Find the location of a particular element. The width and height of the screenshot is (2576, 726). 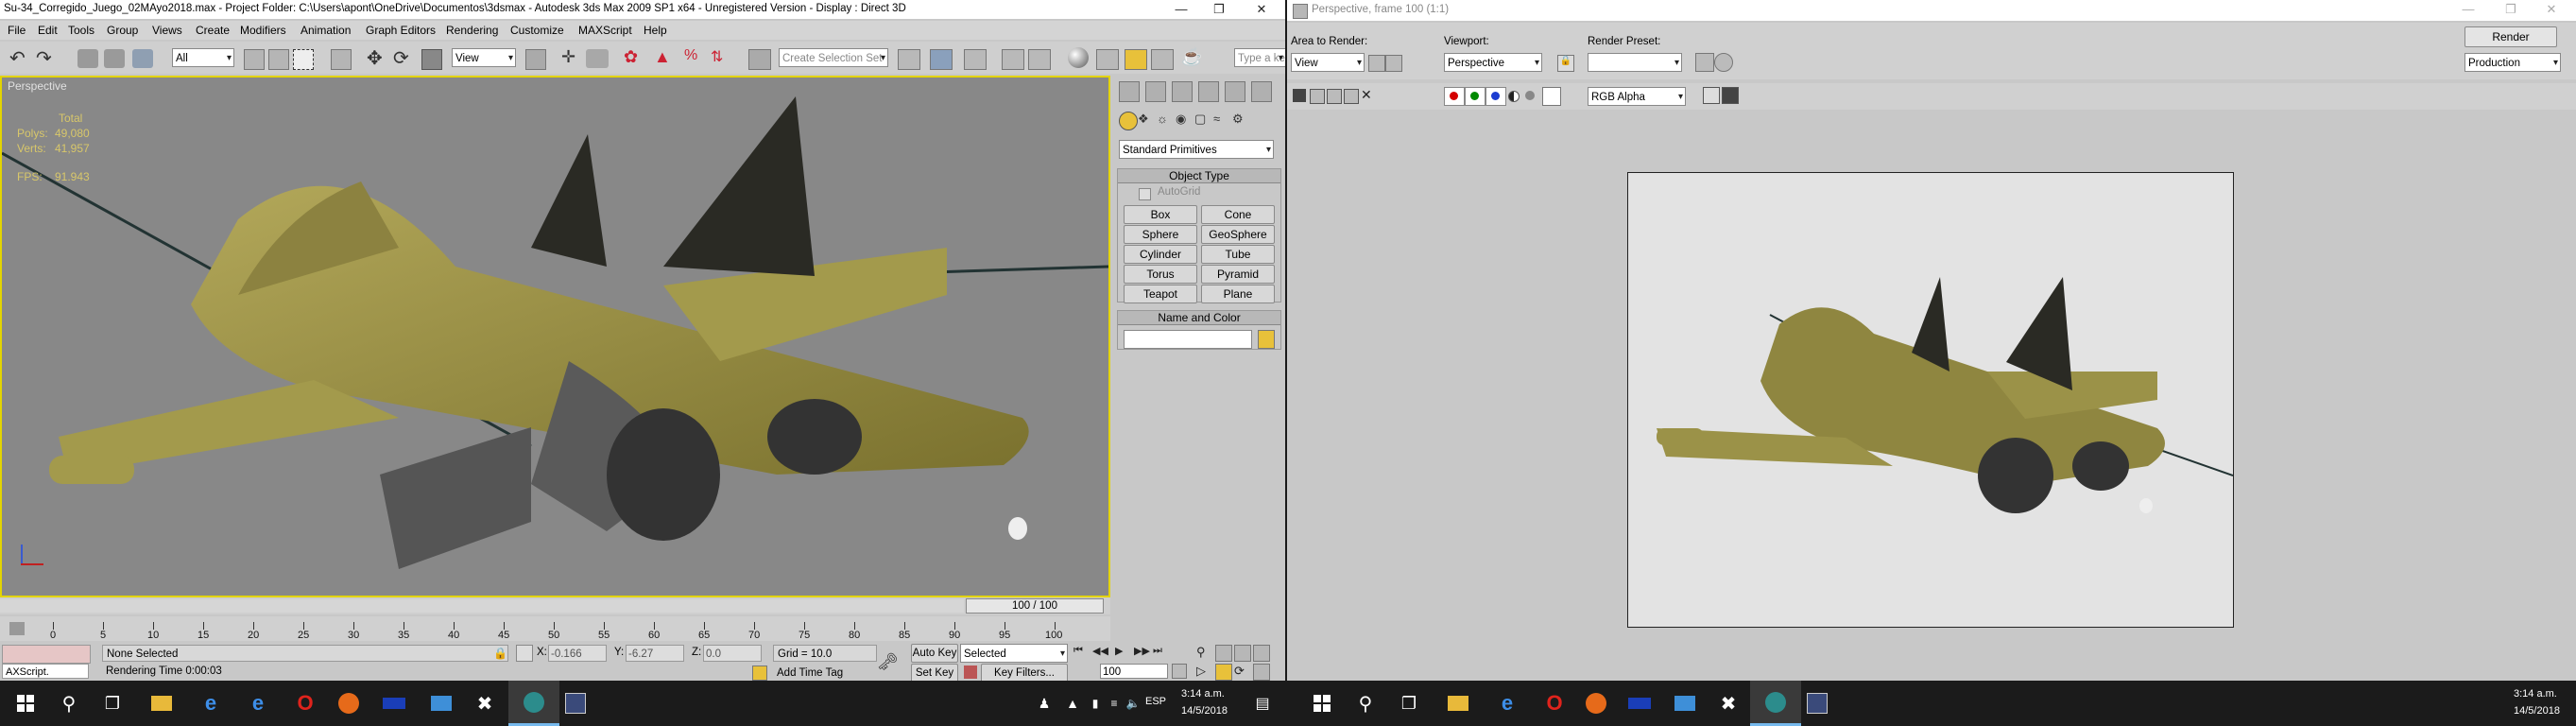

edge-icon: e is located at coordinates (210, 703).